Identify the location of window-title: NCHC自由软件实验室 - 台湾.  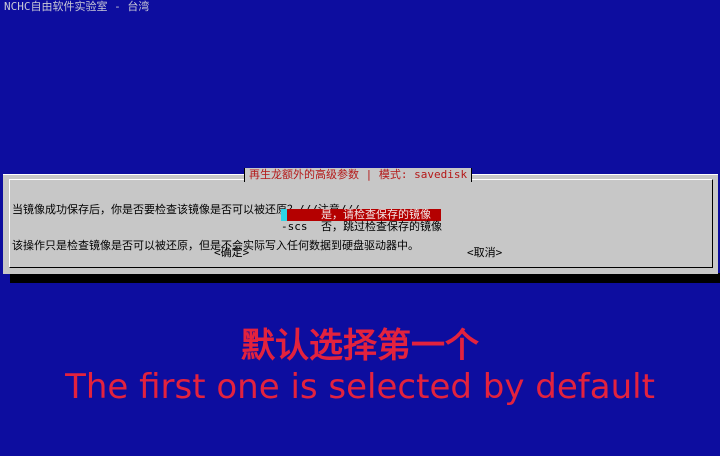
(77, 6).